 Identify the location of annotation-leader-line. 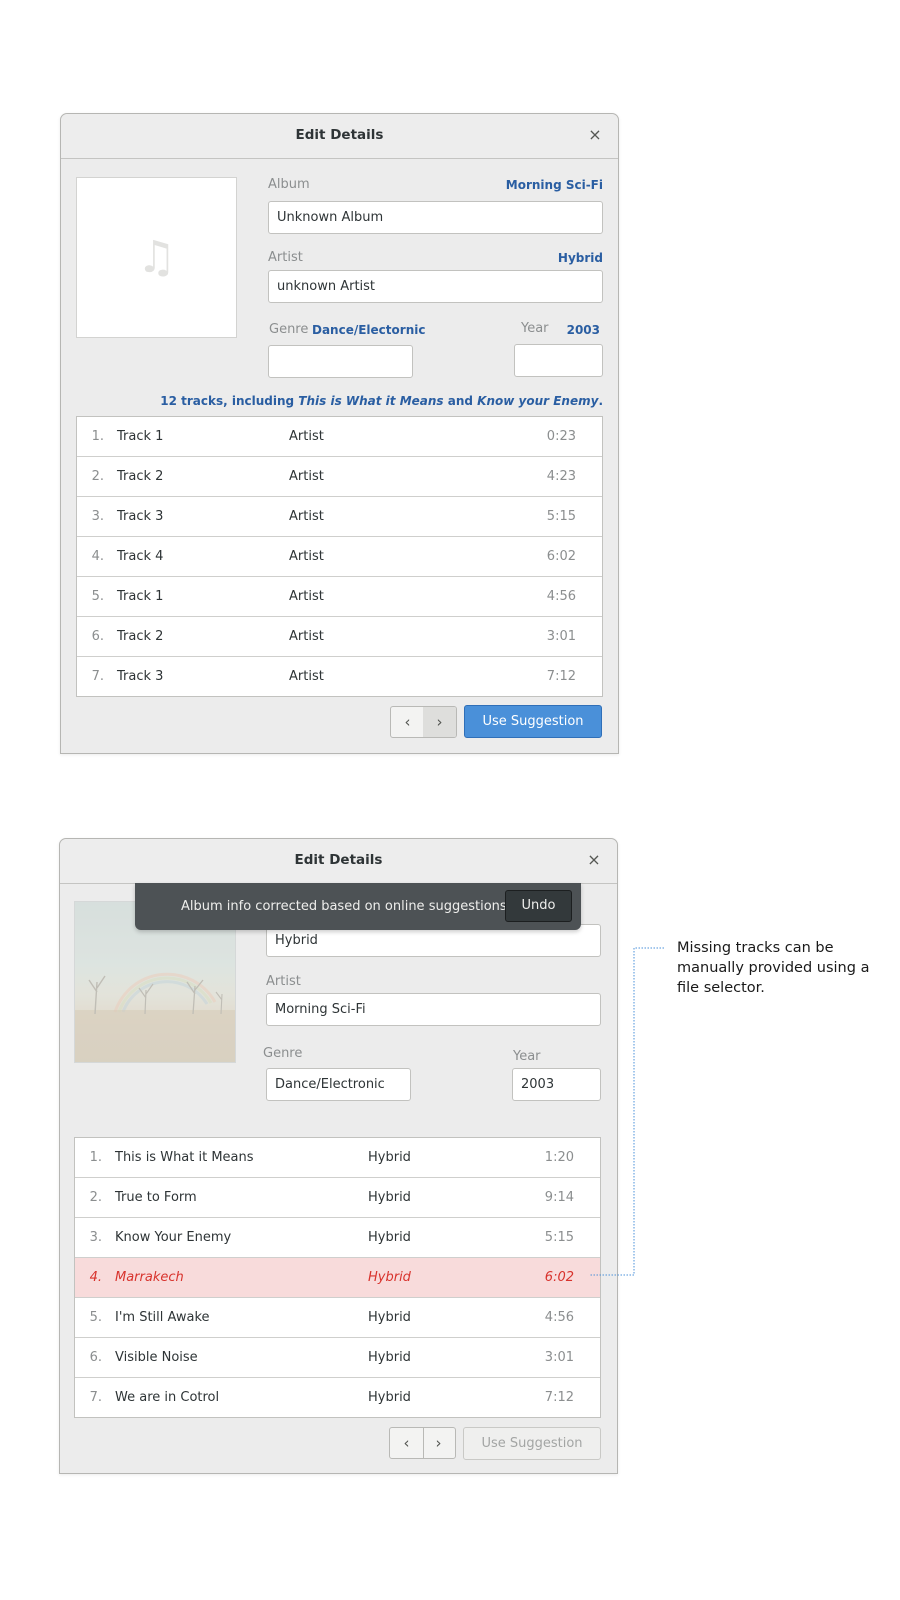
(627, 1111).